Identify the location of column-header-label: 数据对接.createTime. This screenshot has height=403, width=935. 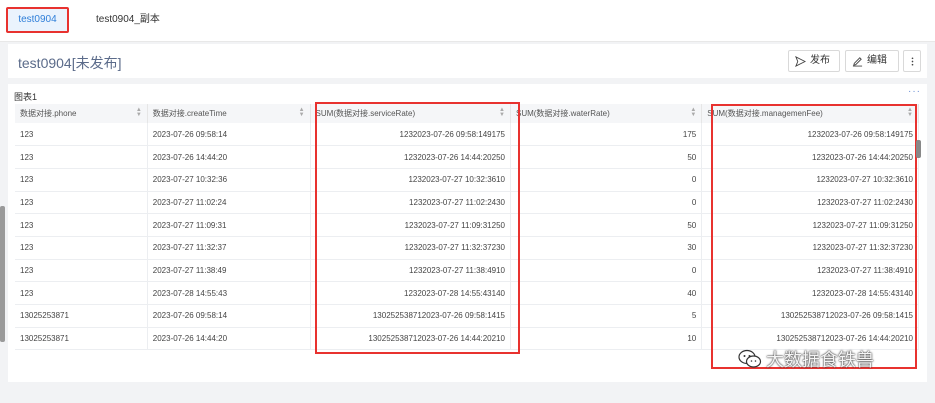
(189, 113).